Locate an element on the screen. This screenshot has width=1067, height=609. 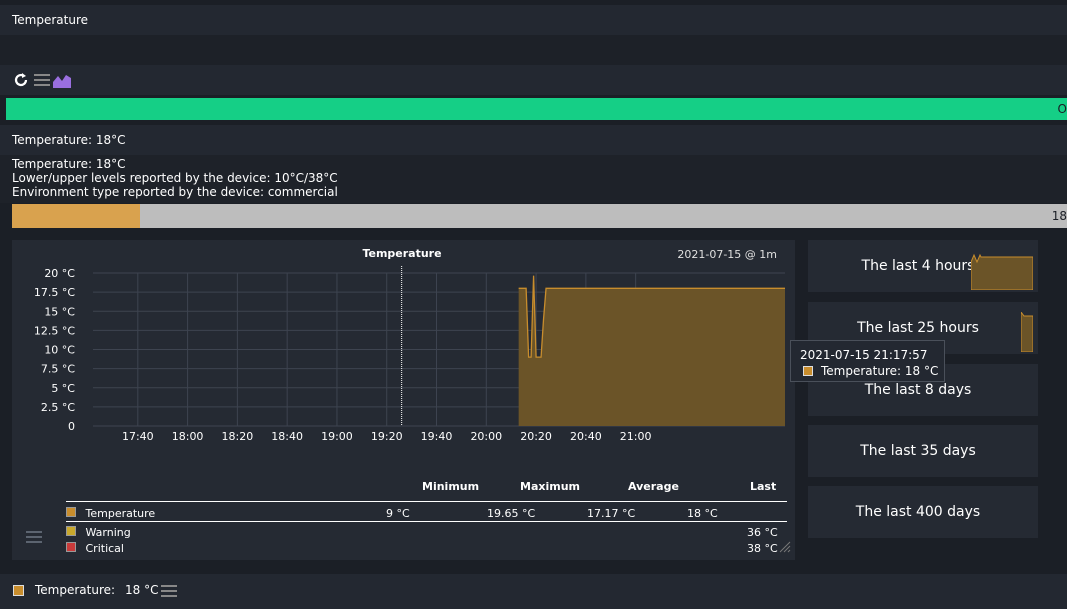
toolbar is located at coordinates (533, 80).